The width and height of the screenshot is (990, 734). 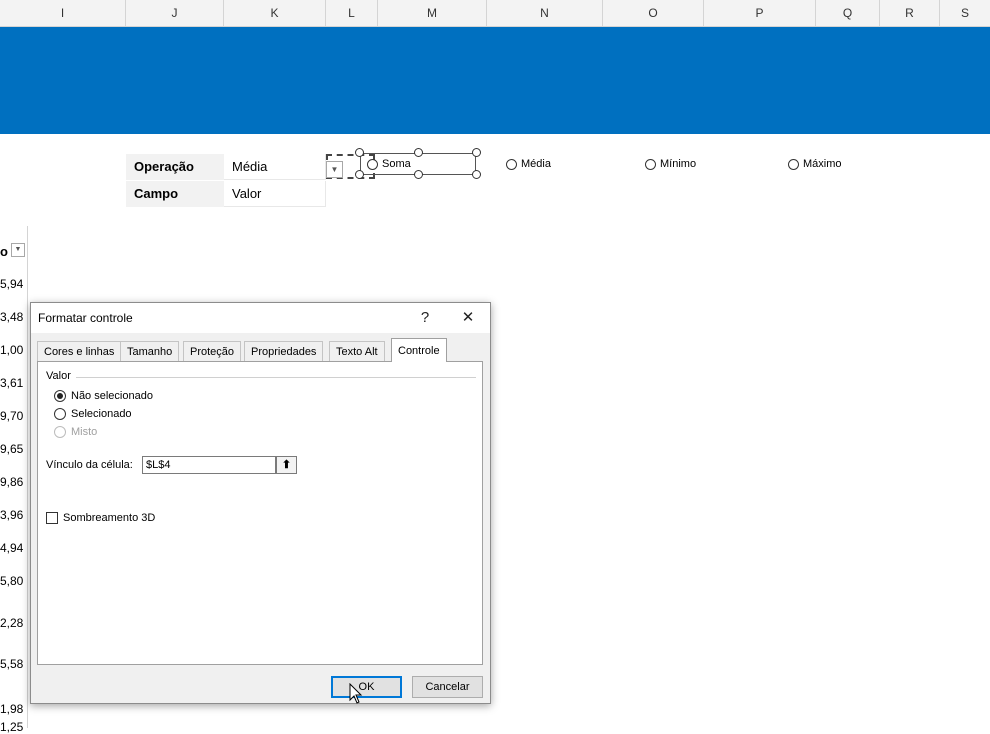 What do you see at coordinates (793, 164) in the screenshot?
I see `option-maximo-radio` at bounding box center [793, 164].